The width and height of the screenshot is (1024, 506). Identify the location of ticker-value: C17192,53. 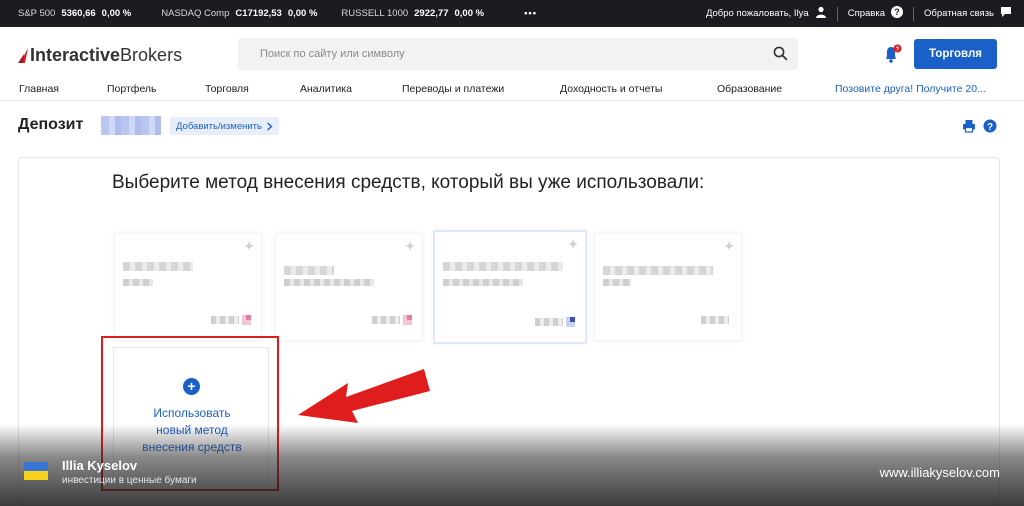
(258, 13).